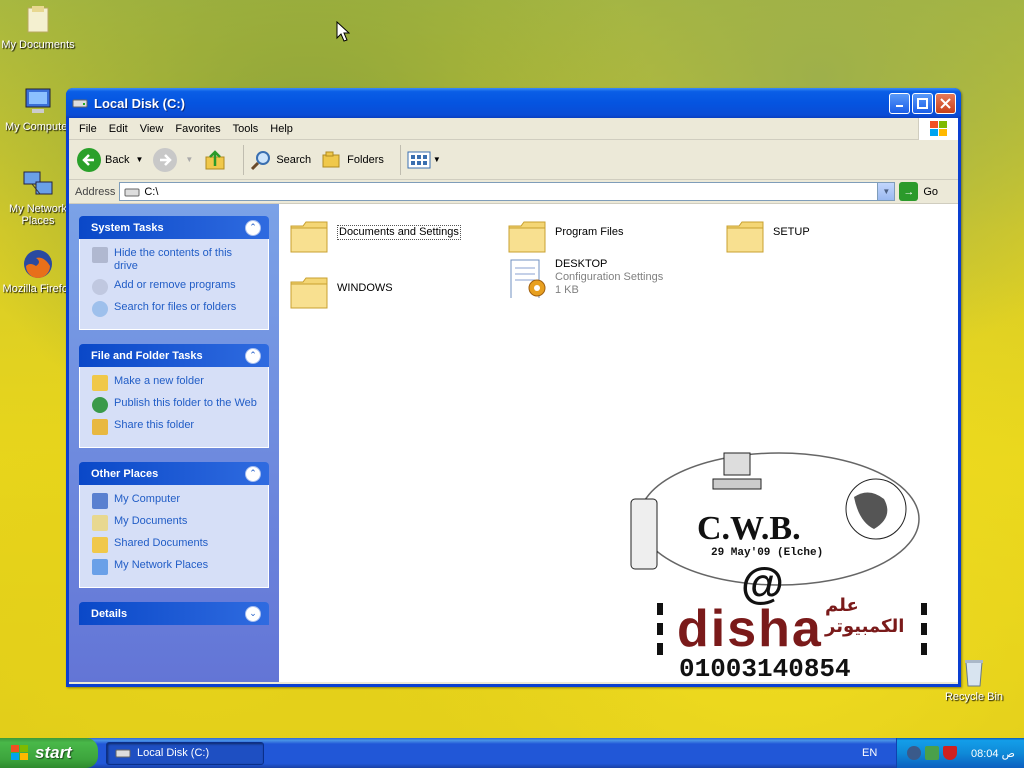 This screenshot has width=1024, height=768. I want to click on place-my-documents: My Documents, so click(175, 523).